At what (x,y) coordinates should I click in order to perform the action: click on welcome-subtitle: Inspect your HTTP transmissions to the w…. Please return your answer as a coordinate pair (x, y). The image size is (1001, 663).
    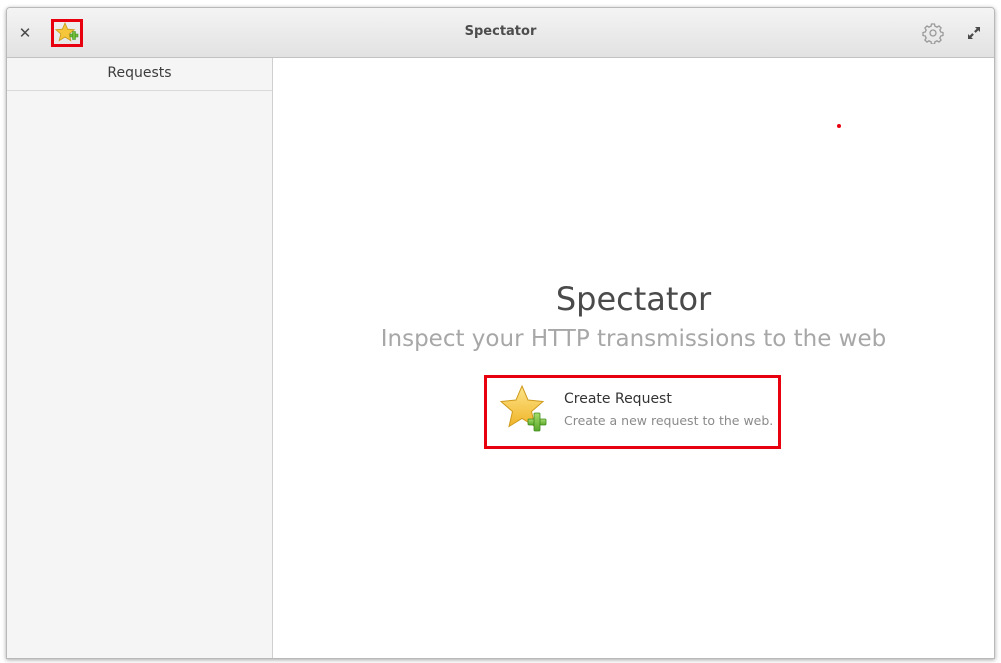
    Looking at the image, I should click on (633, 339).